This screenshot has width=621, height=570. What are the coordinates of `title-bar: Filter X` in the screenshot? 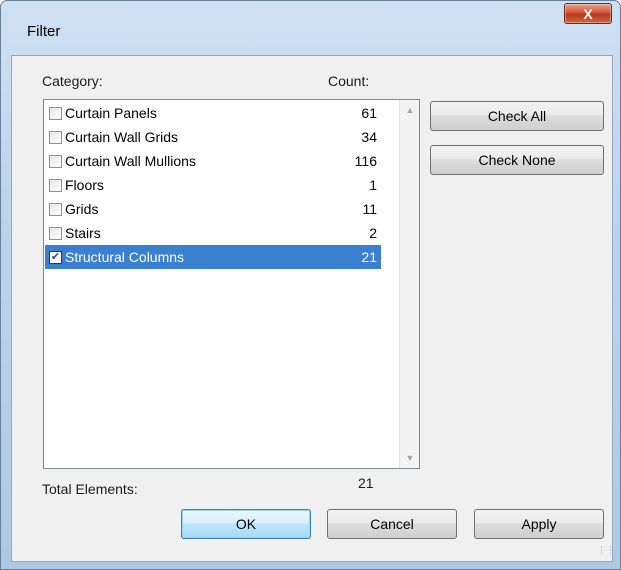 It's located at (310, 28).